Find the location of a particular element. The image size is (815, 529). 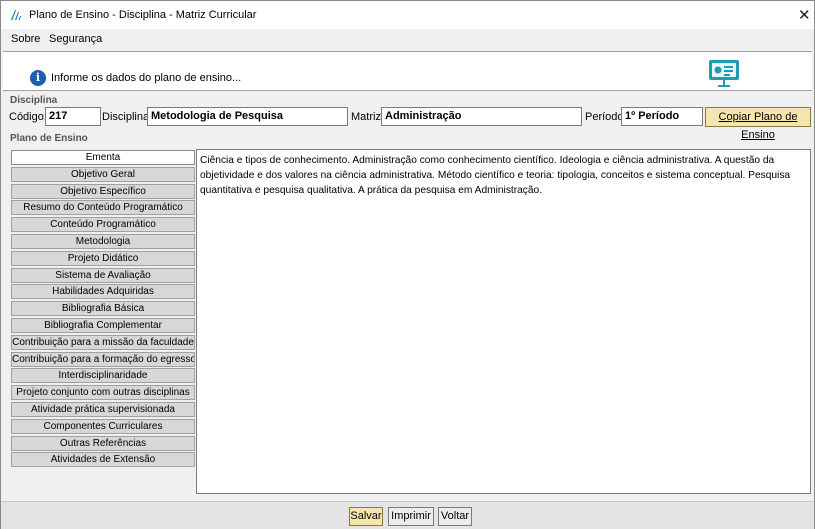

tab-objetivo-especifico: Objetivo Específico is located at coordinates (103, 191).